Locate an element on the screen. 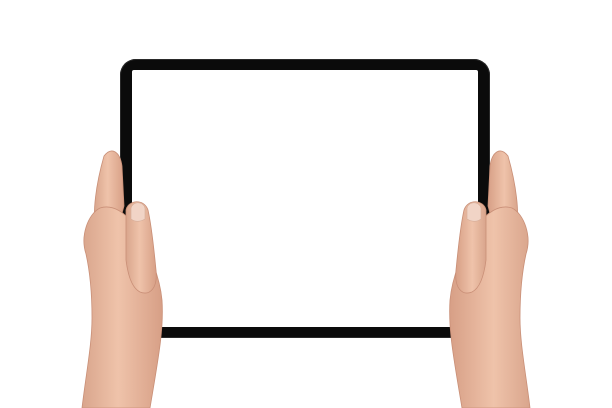 This screenshot has width=612, height=408. right-thumb-nail is located at coordinates (474, 212).